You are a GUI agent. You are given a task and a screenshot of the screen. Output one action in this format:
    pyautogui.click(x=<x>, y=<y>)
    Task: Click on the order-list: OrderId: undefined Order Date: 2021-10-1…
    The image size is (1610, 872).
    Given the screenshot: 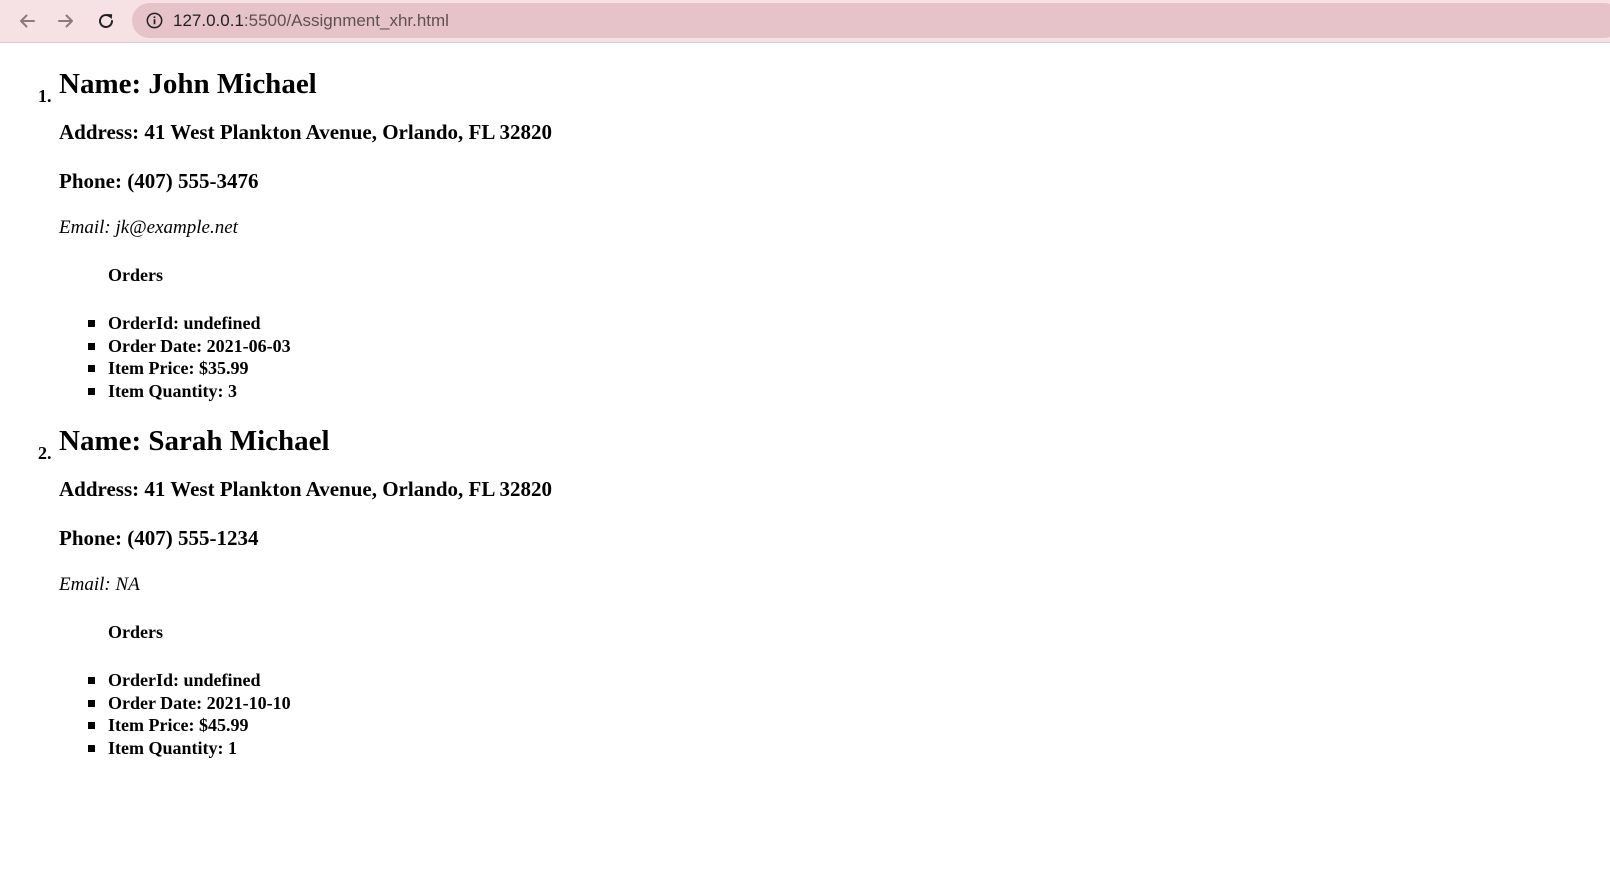 What is the action you would take?
    pyautogui.click(x=834, y=701)
    